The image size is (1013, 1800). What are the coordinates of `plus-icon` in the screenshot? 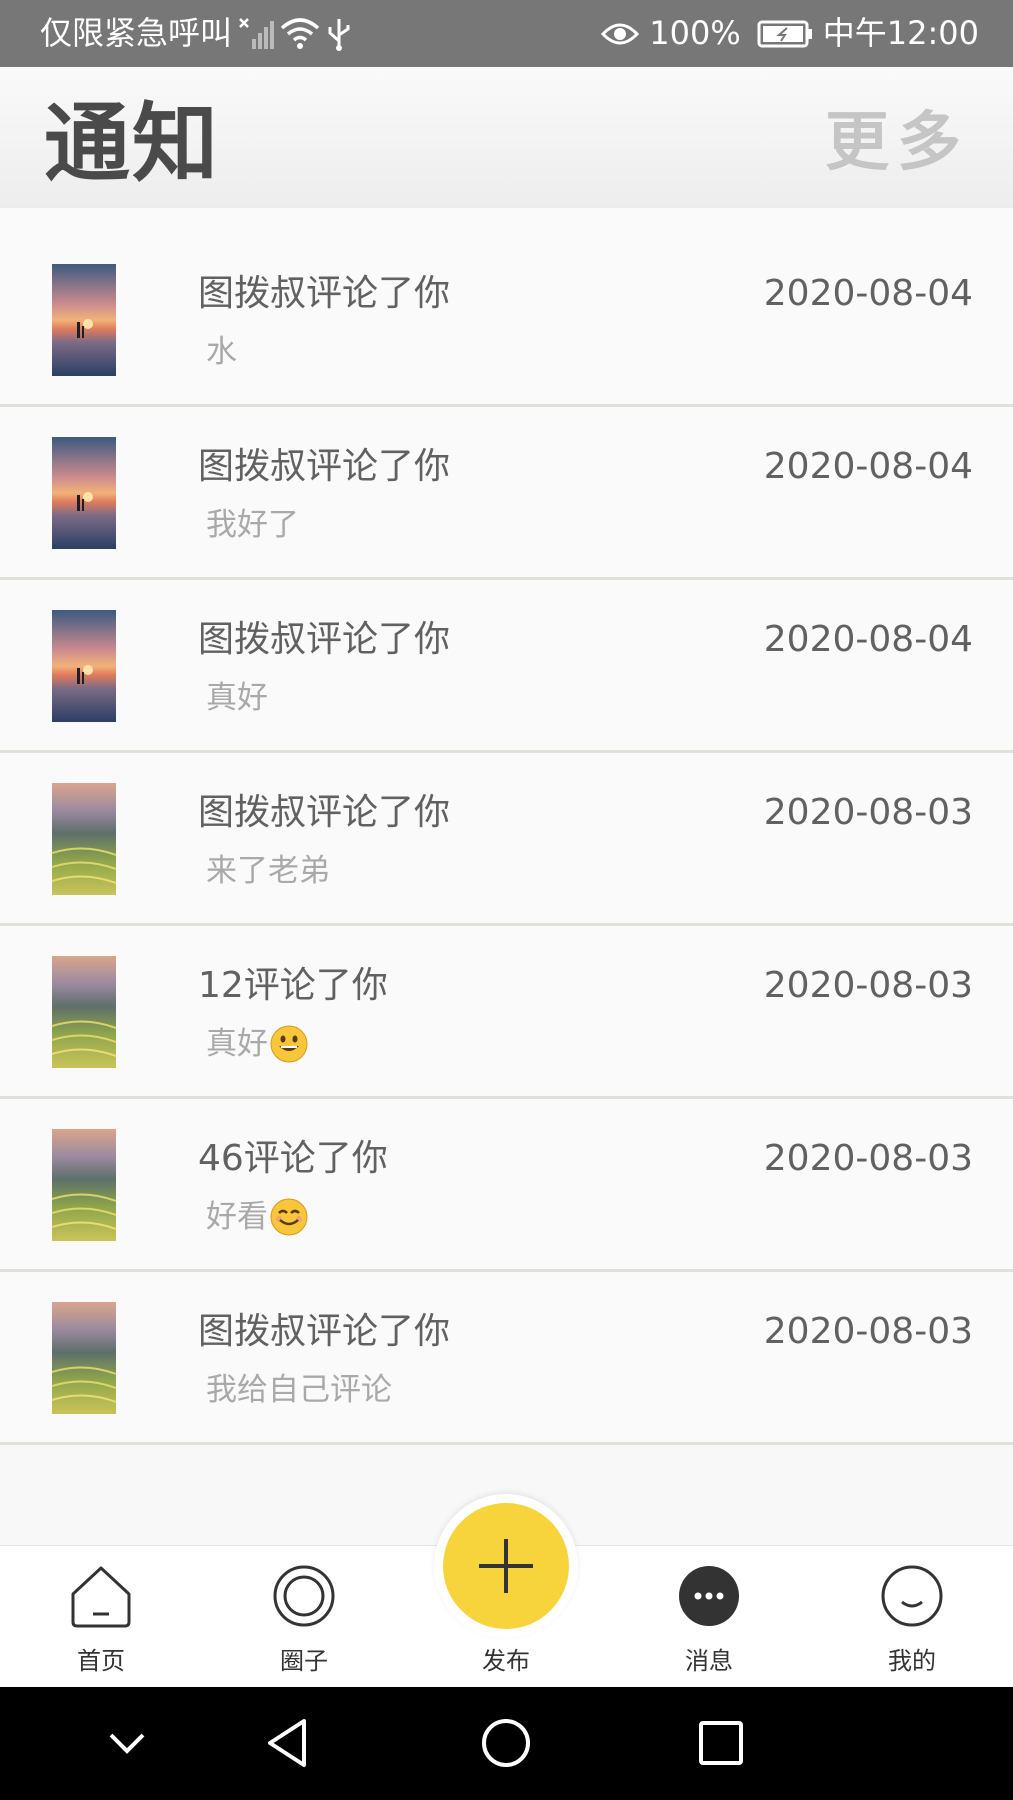 It's located at (506, 1566).